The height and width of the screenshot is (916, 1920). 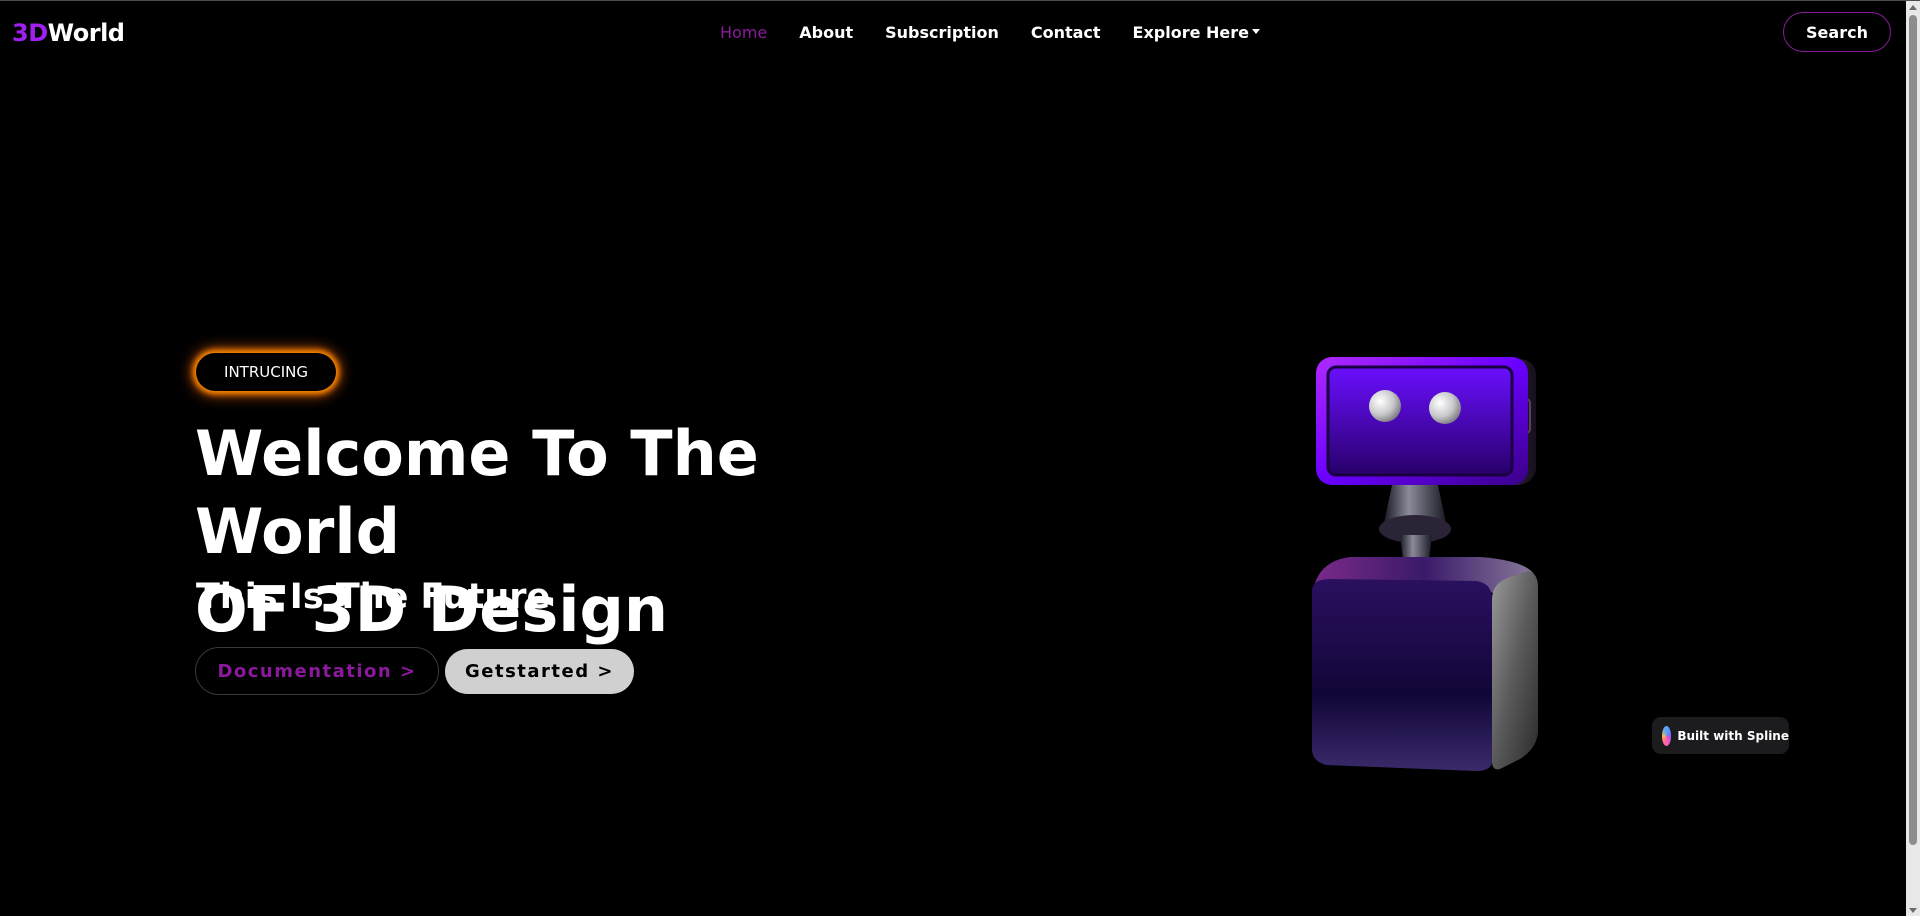 I want to click on scroll-down-arrow-icon, so click(x=1913, y=910).